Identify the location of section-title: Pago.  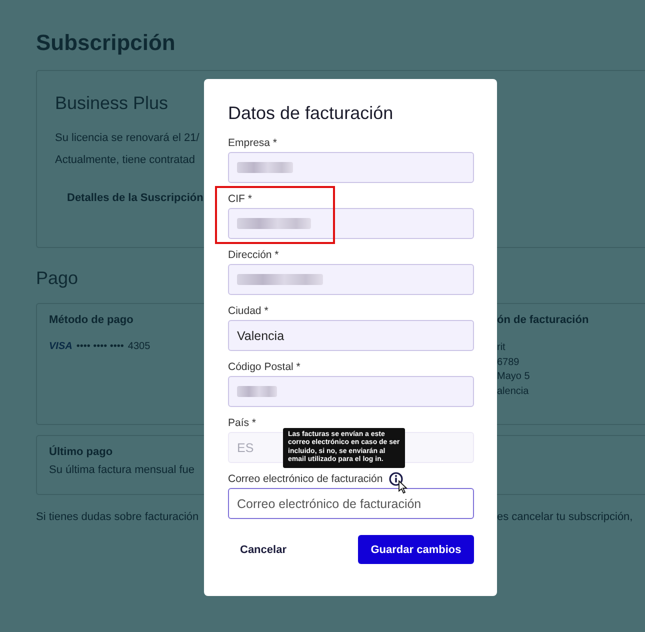
(57, 278).